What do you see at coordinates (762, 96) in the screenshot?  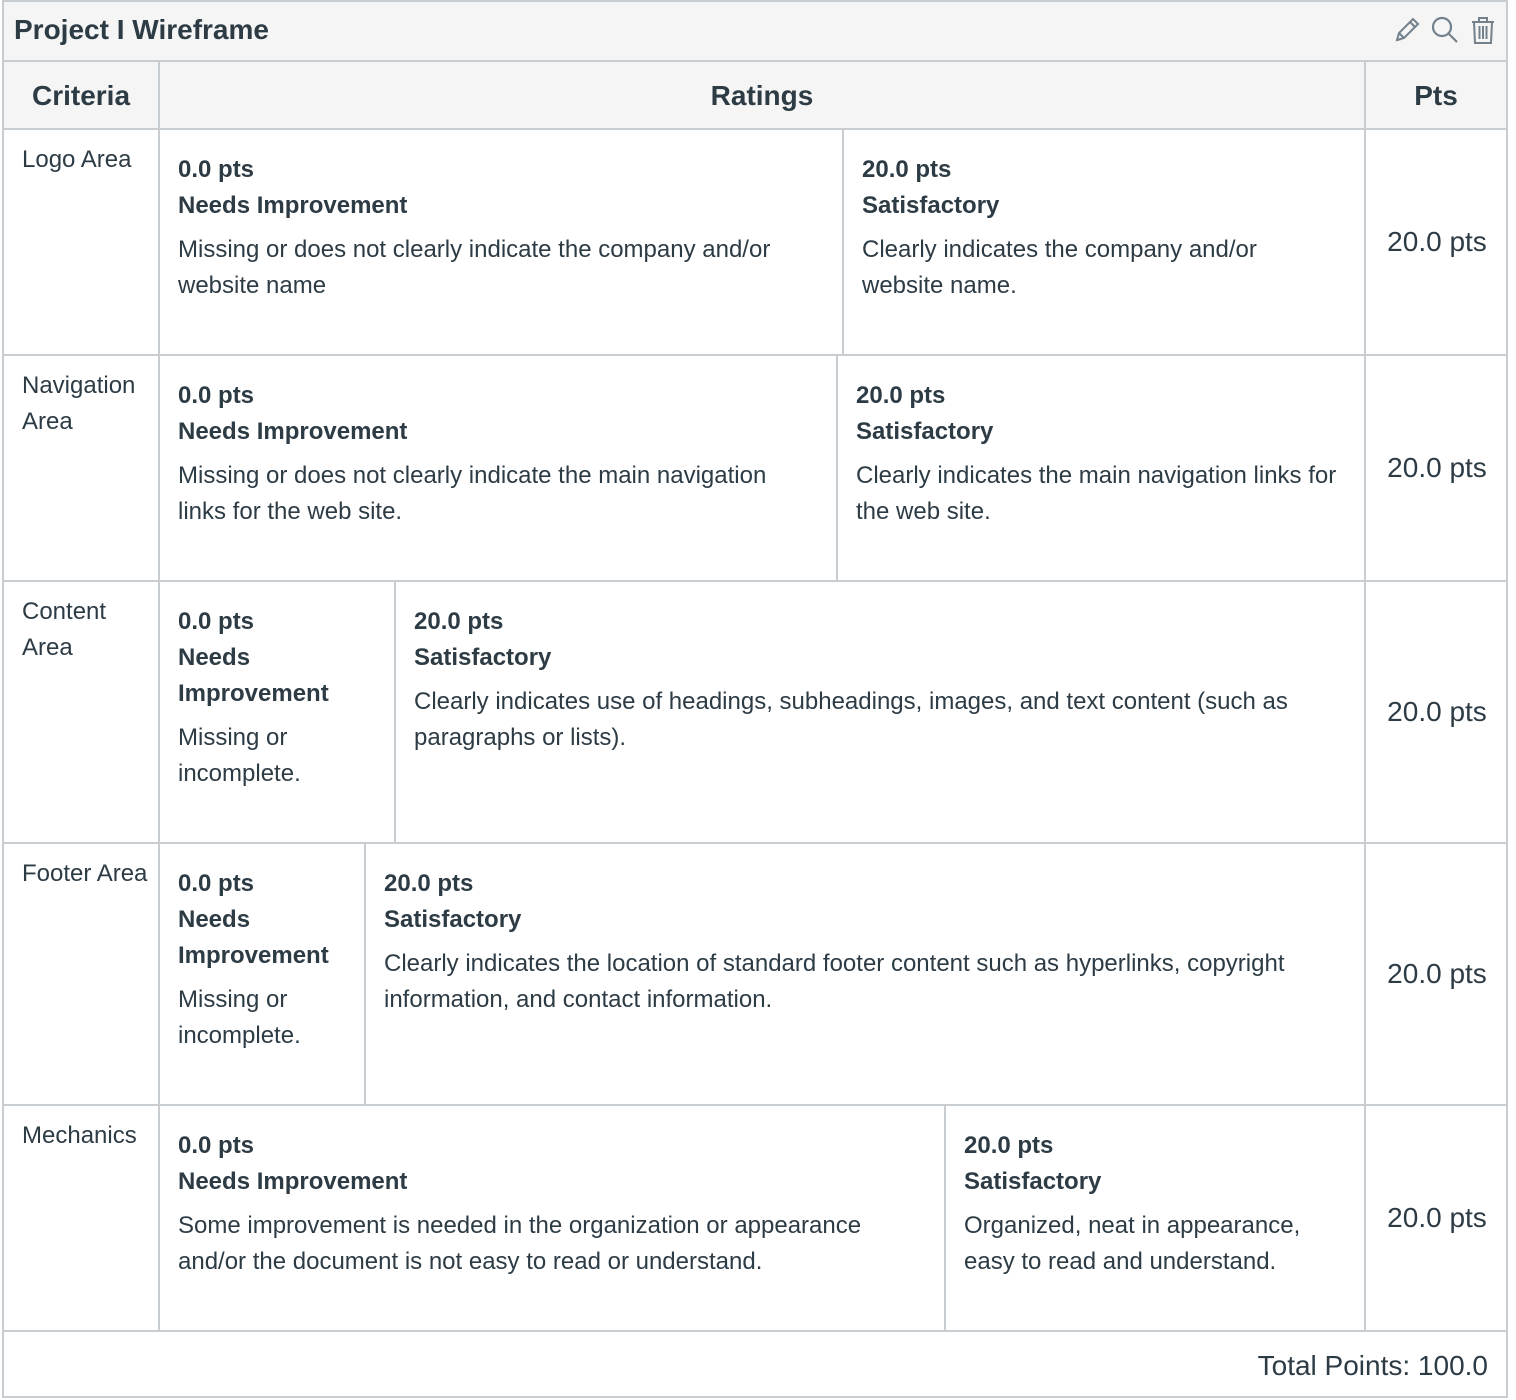 I see `header-ratings: Ratings` at bounding box center [762, 96].